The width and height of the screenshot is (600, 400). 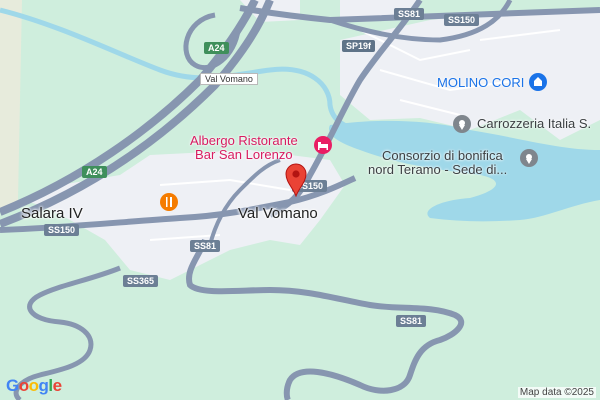 I want to click on route-shield-ss150-left: SS150, so click(x=62, y=230).